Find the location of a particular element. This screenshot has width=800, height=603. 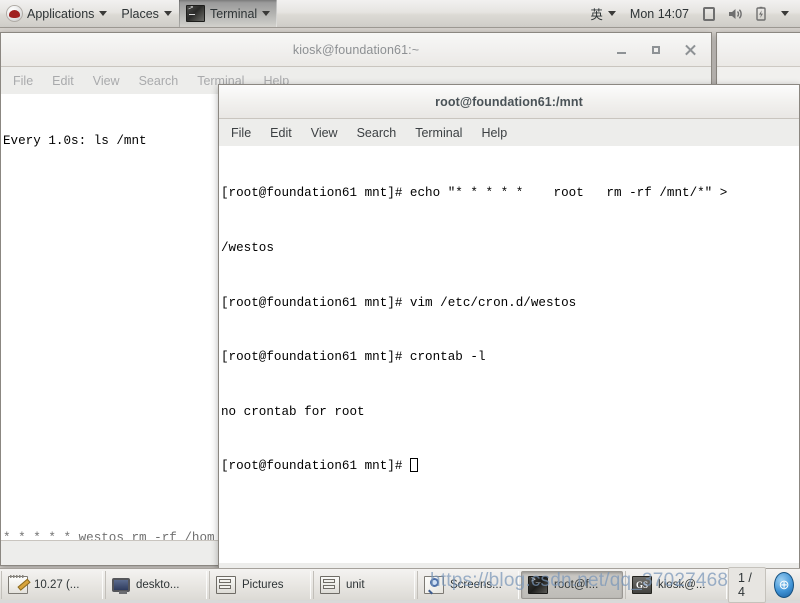

taskbar-item-label: unit is located at coordinates (355, 584).